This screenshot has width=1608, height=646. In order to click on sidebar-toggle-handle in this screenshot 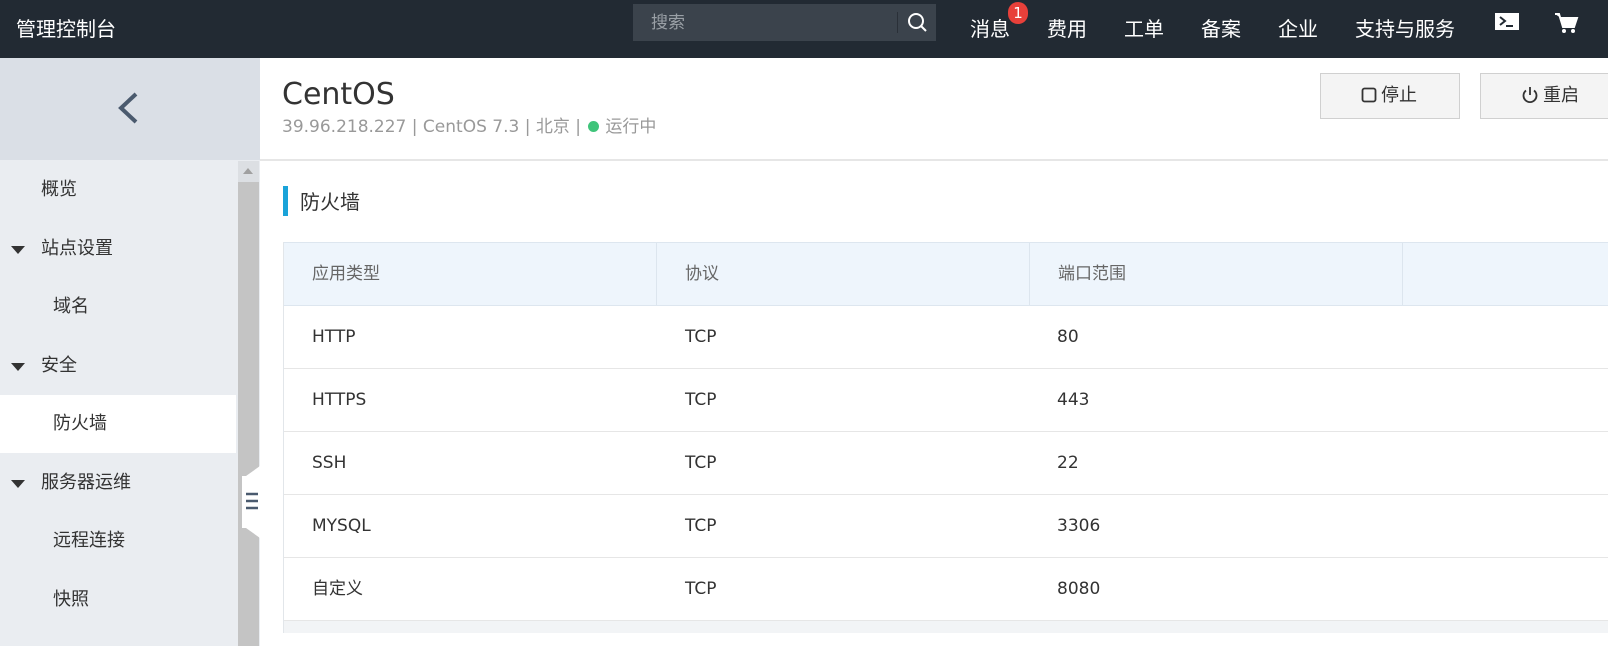, I will do `click(251, 502)`.